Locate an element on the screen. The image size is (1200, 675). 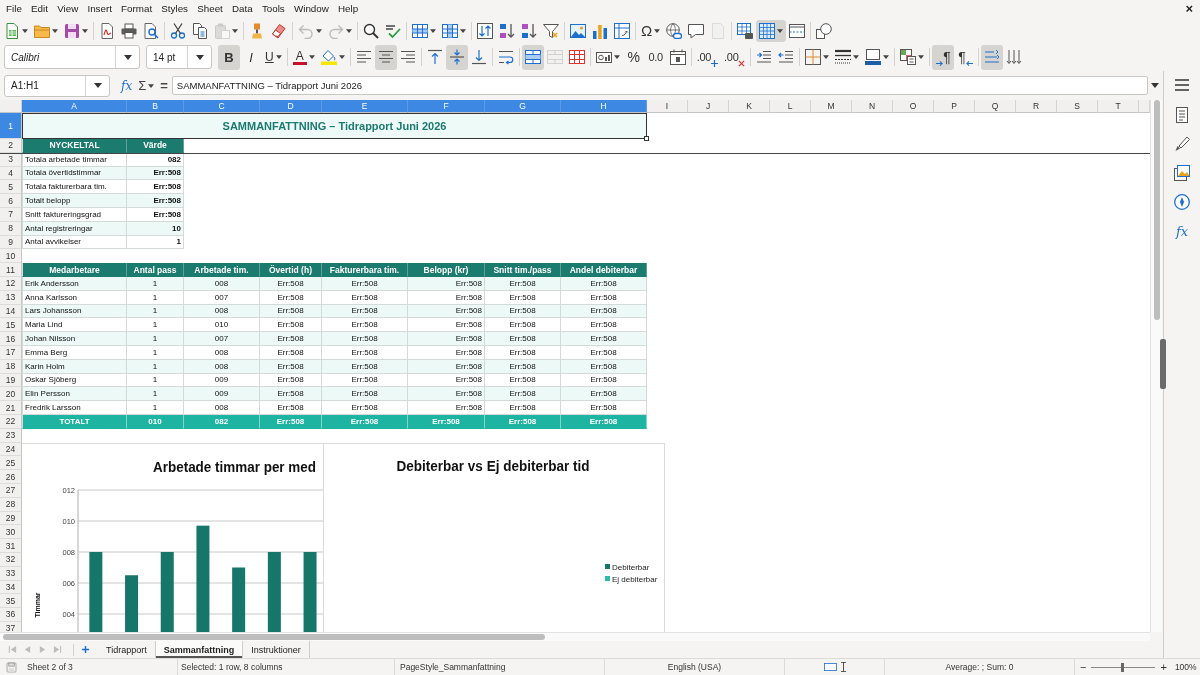
row-header: 10 is located at coordinates (11, 256).